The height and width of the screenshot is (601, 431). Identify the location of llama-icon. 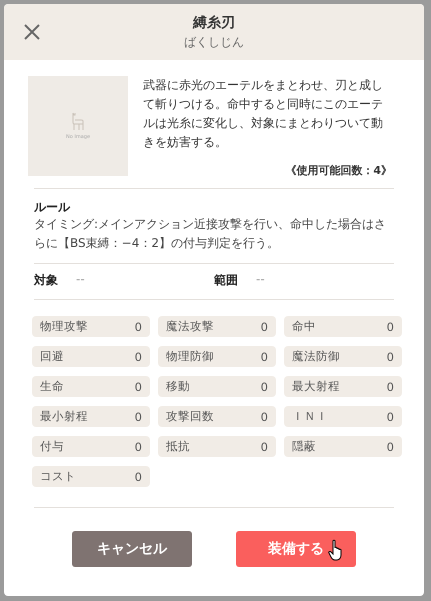
(78, 122).